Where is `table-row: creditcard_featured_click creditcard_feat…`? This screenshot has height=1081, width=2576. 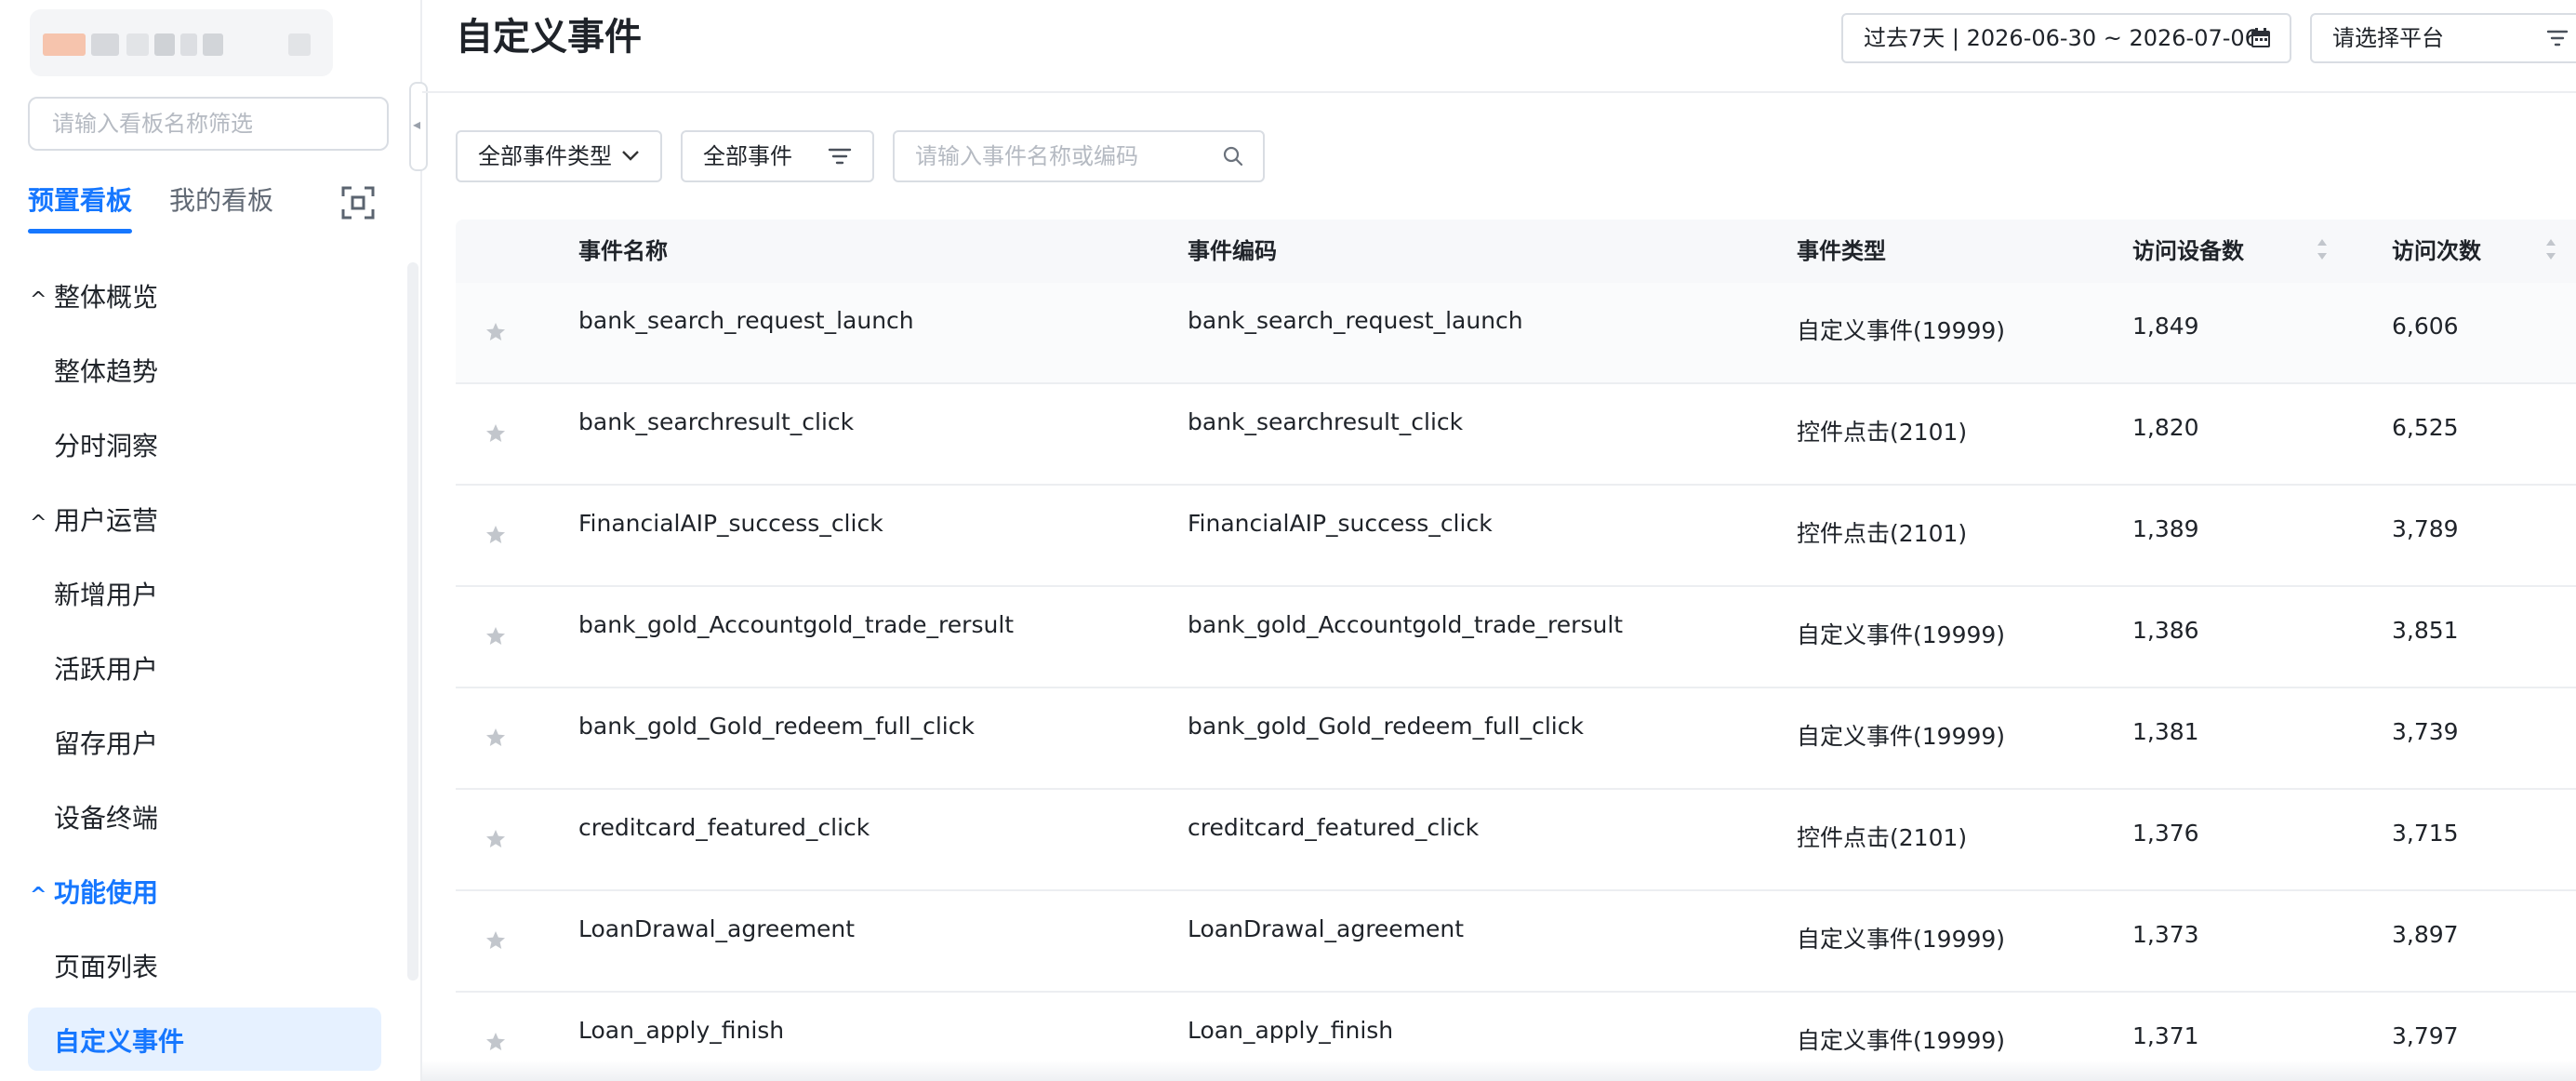 table-row: creditcard_featured_click creditcard_feat… is located at coordinates (1516, 840).